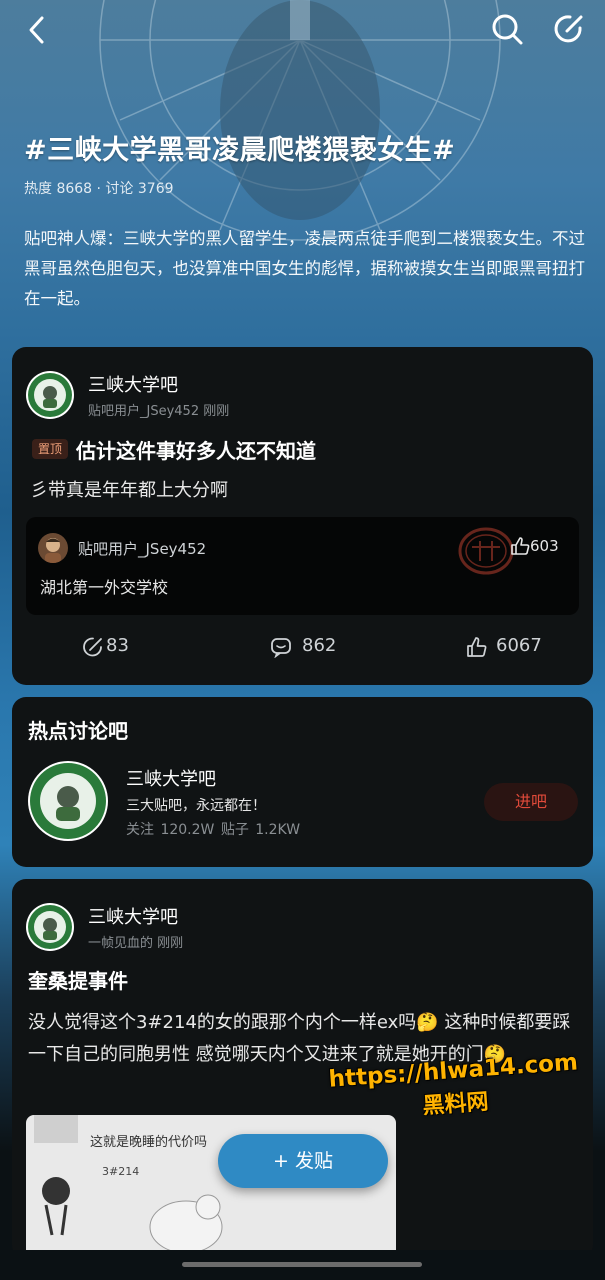  What do you see at coordinates (302, 566) in the screenshot?
I see `hot-comment: 贴吧用户_JSey452 湖北第一外交学校 603` at bounding box center [302, 566].